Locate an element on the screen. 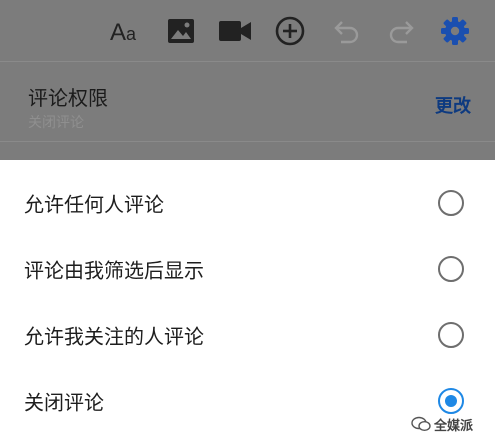  add-circle-icon is located at coordinates (290, 31).